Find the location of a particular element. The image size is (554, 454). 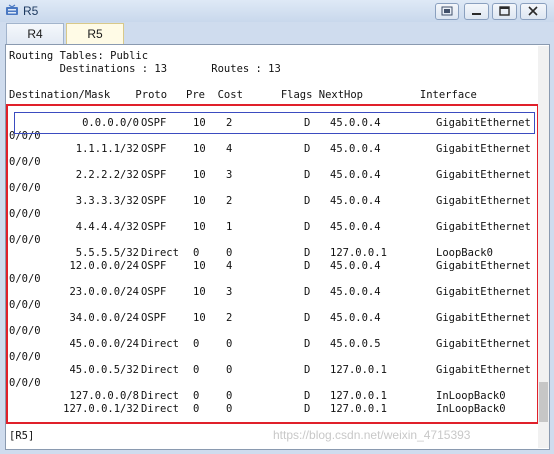

router-app-icon is located at coordinates (12, 9).